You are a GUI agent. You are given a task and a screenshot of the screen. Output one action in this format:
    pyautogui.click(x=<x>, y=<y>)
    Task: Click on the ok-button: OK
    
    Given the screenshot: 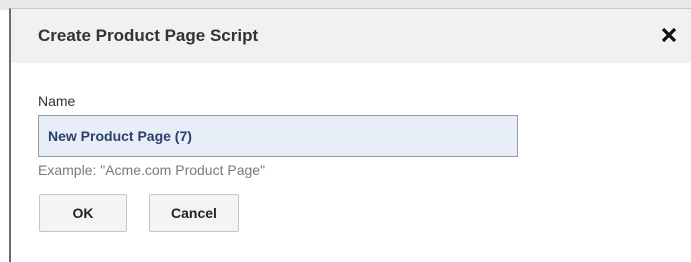 What is the action you would take?
    pyautogui.click(x=83, y=213)
    